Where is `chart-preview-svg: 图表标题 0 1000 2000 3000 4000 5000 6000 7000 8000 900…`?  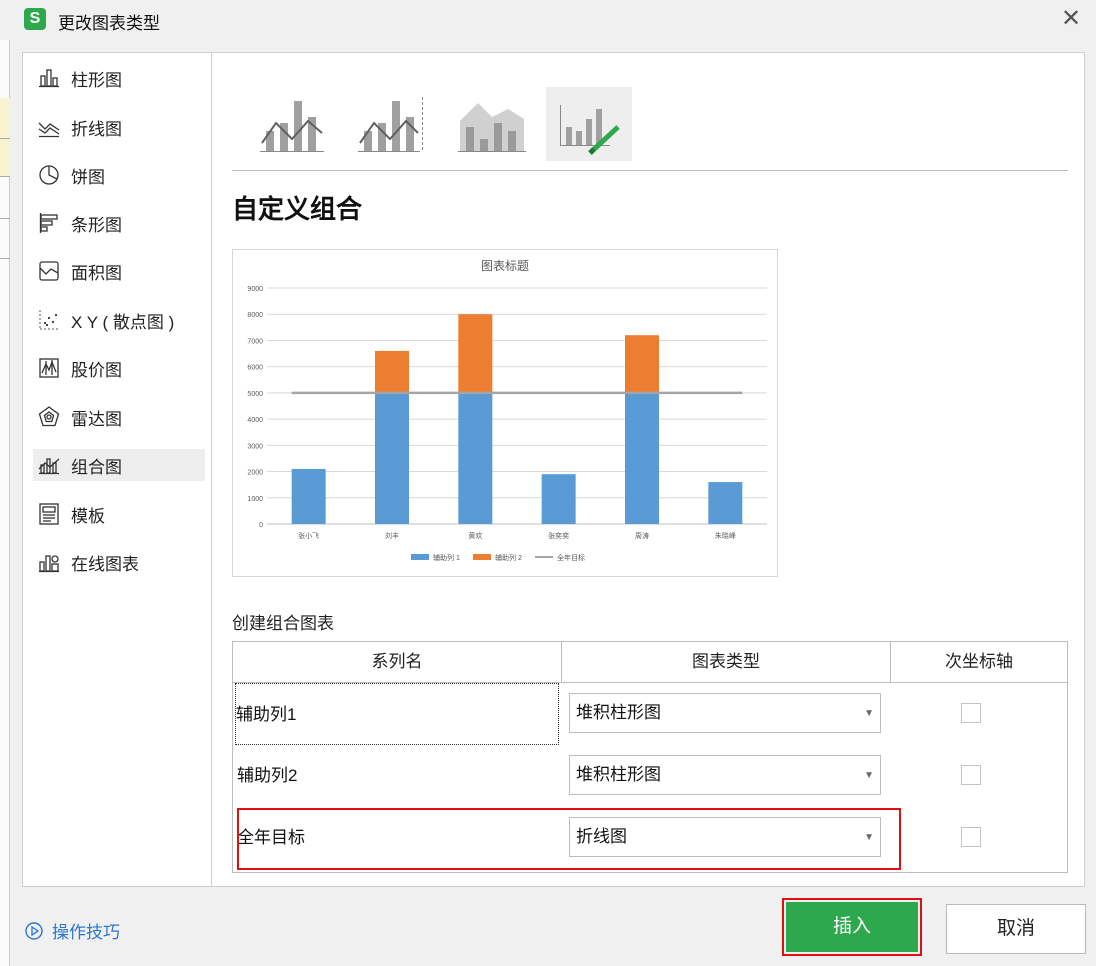
chart-preview-svg: 图表标题 0 1000 2000 3000 4000 5000 6000 7000 8000 900… is located at coordinates (507, 410).